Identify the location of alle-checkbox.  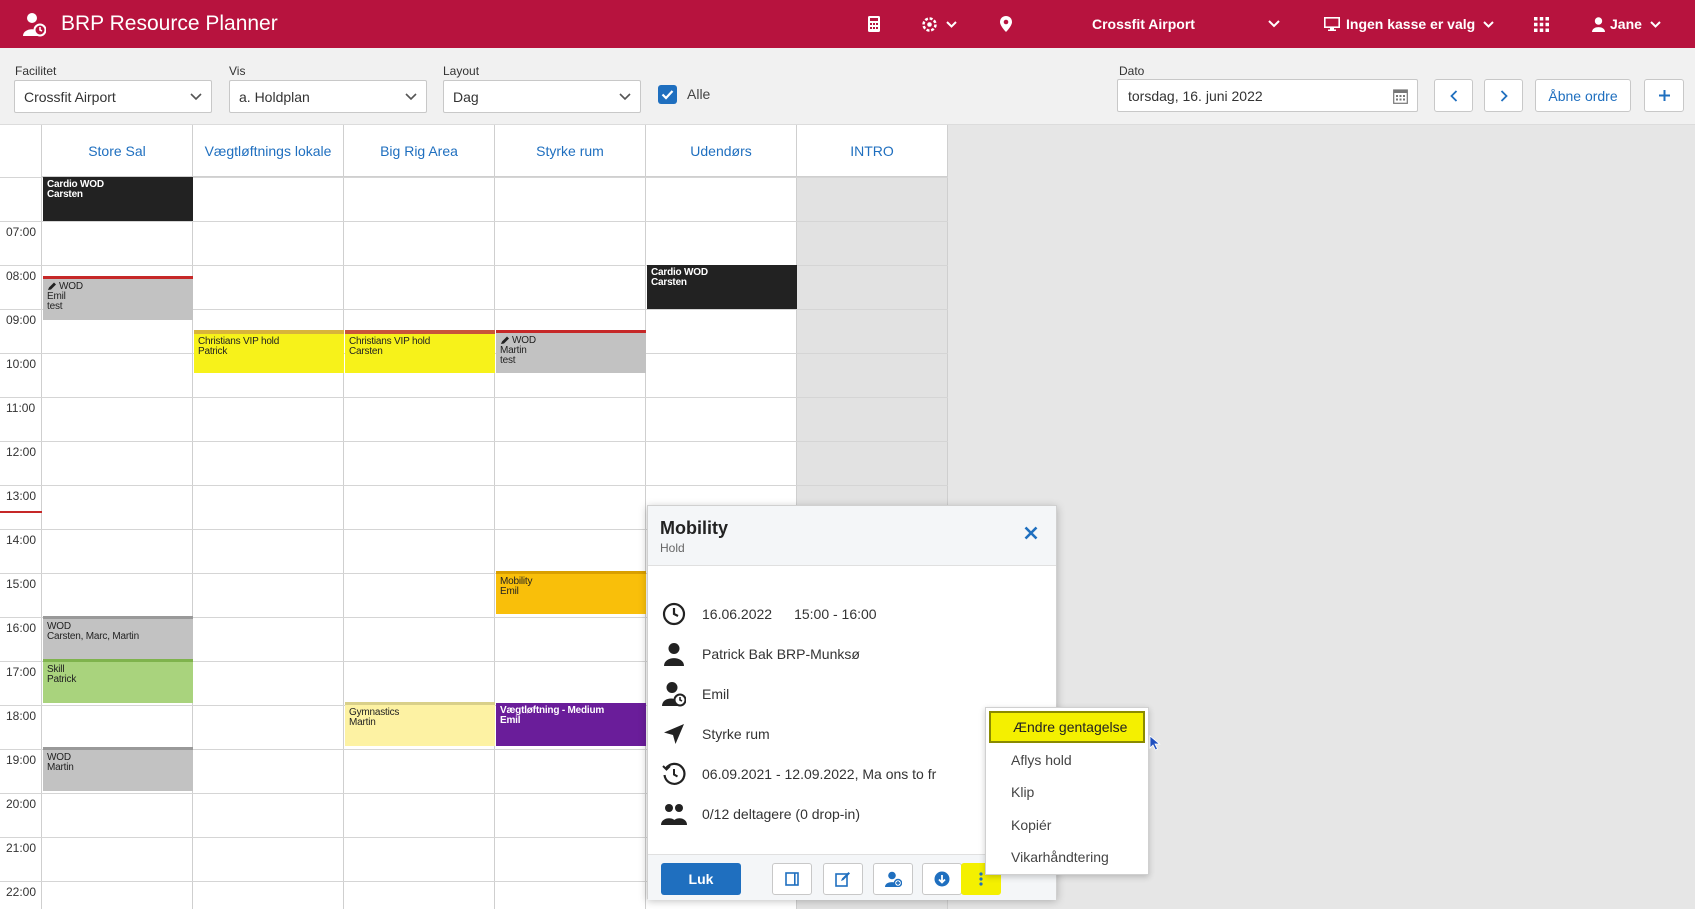
(667, 94).